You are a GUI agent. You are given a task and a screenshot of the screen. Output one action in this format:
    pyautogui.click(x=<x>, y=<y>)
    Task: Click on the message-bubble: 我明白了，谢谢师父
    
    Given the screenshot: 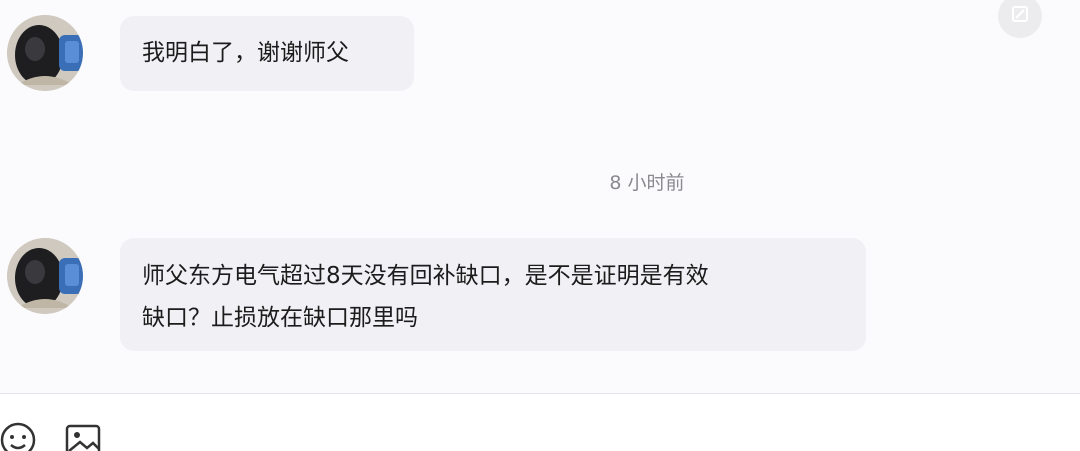 What is the action you would take?
    pyautogui.click(x=267, y=53)
    